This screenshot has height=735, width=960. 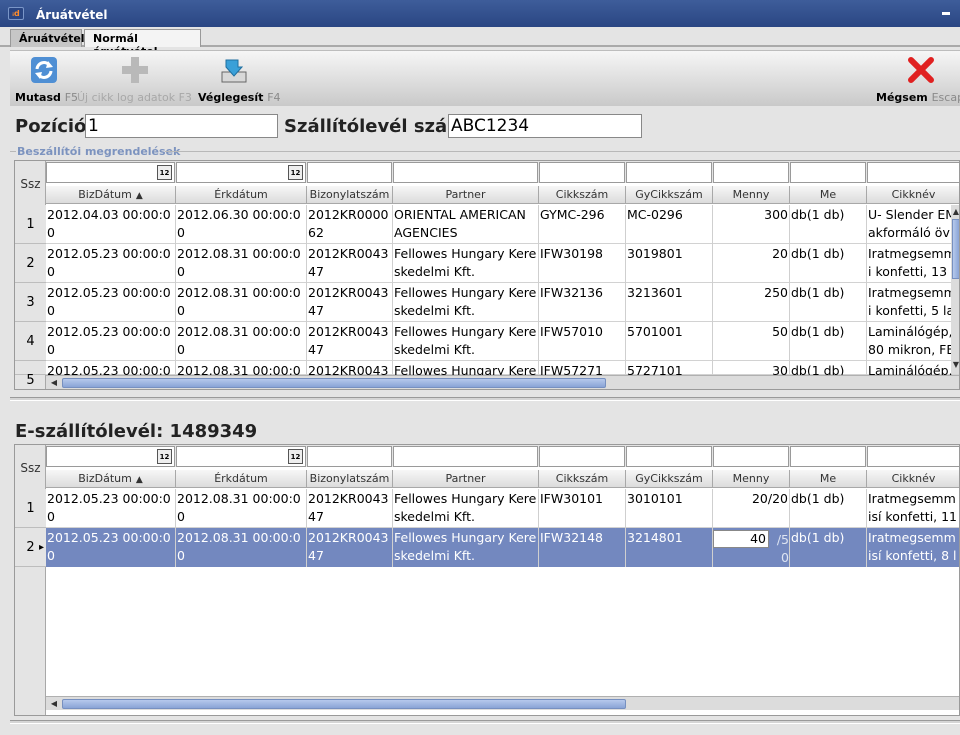 I want to click on orders-hscroll-thumb, so click(x=334, y=383).